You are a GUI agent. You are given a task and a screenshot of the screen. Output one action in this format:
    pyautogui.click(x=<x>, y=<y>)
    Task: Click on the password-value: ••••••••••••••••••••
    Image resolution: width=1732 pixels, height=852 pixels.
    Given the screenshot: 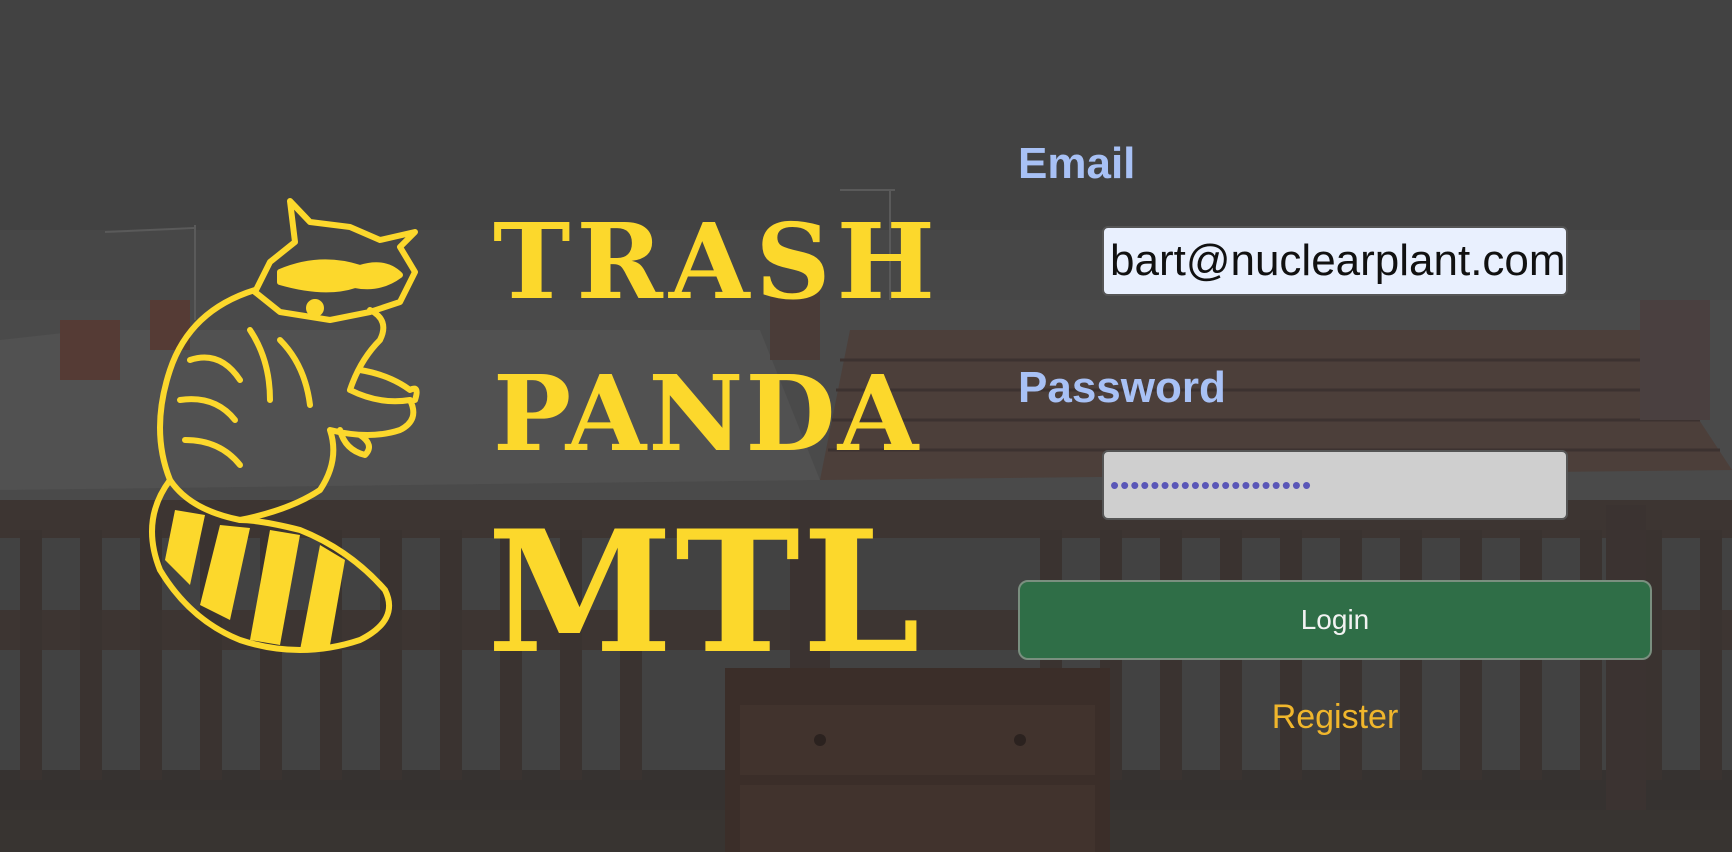 What is the action you would take?
    pyautogui.click(x=1211, y=484)
    